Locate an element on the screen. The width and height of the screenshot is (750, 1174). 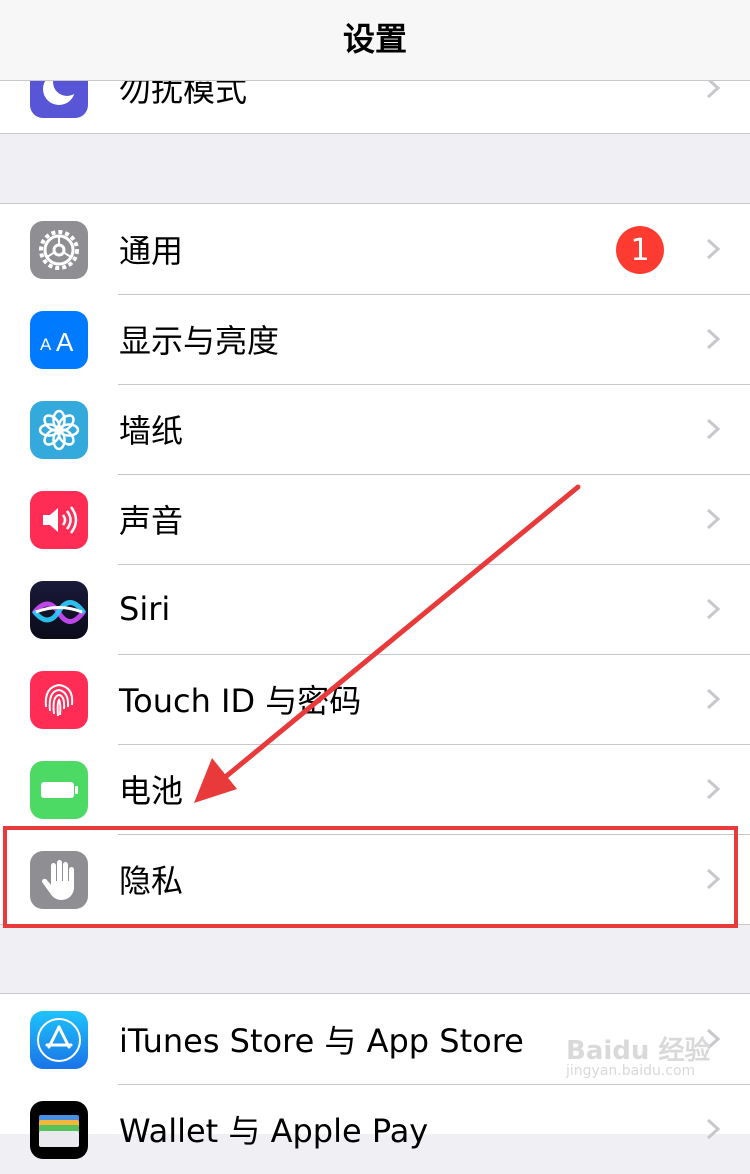
notification-badge: 1 is located at coordinates (640, 250).